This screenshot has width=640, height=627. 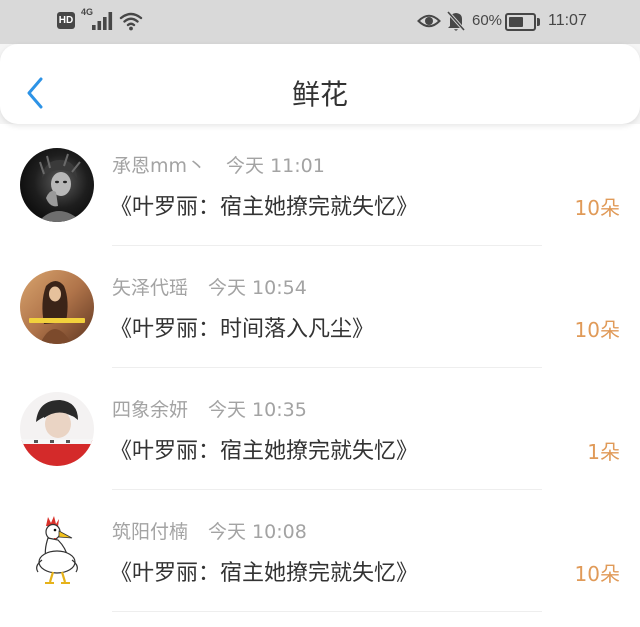 I want to click on sender-meta: 筑阳付楠 今天 10:08, so click(x=209, y=532).